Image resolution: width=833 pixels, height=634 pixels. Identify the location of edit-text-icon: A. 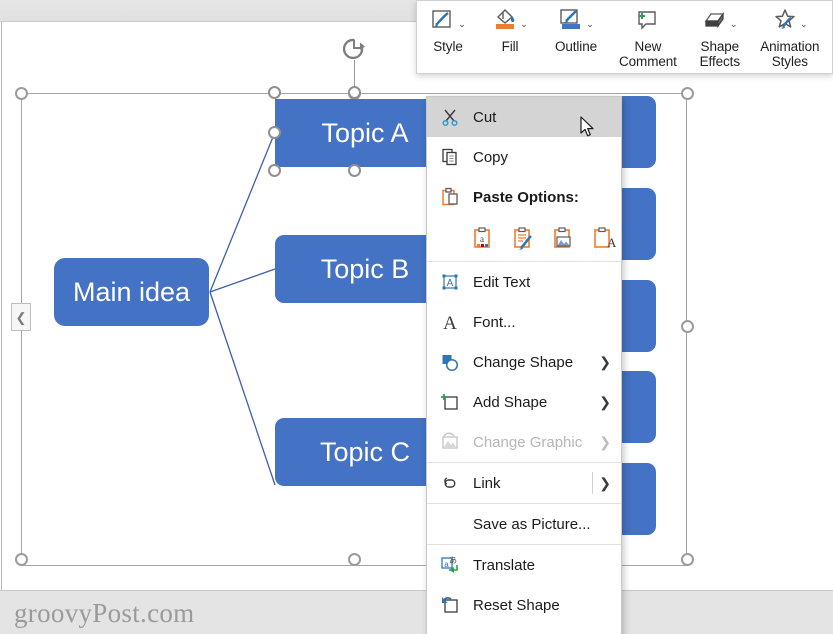
(450, 282).